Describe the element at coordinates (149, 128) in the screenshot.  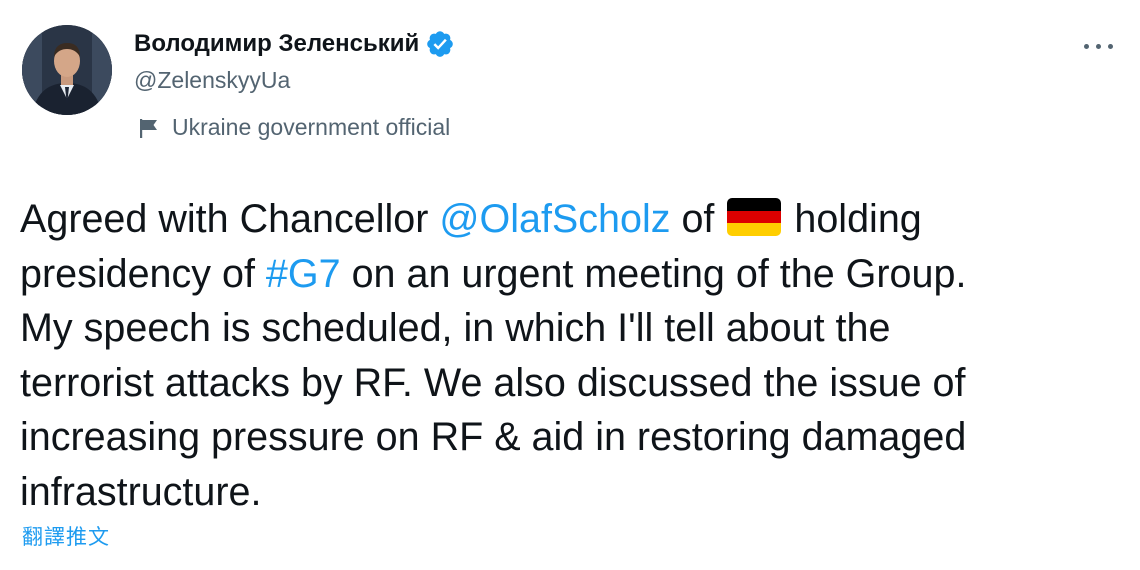
I see `flag-icon` at that location.